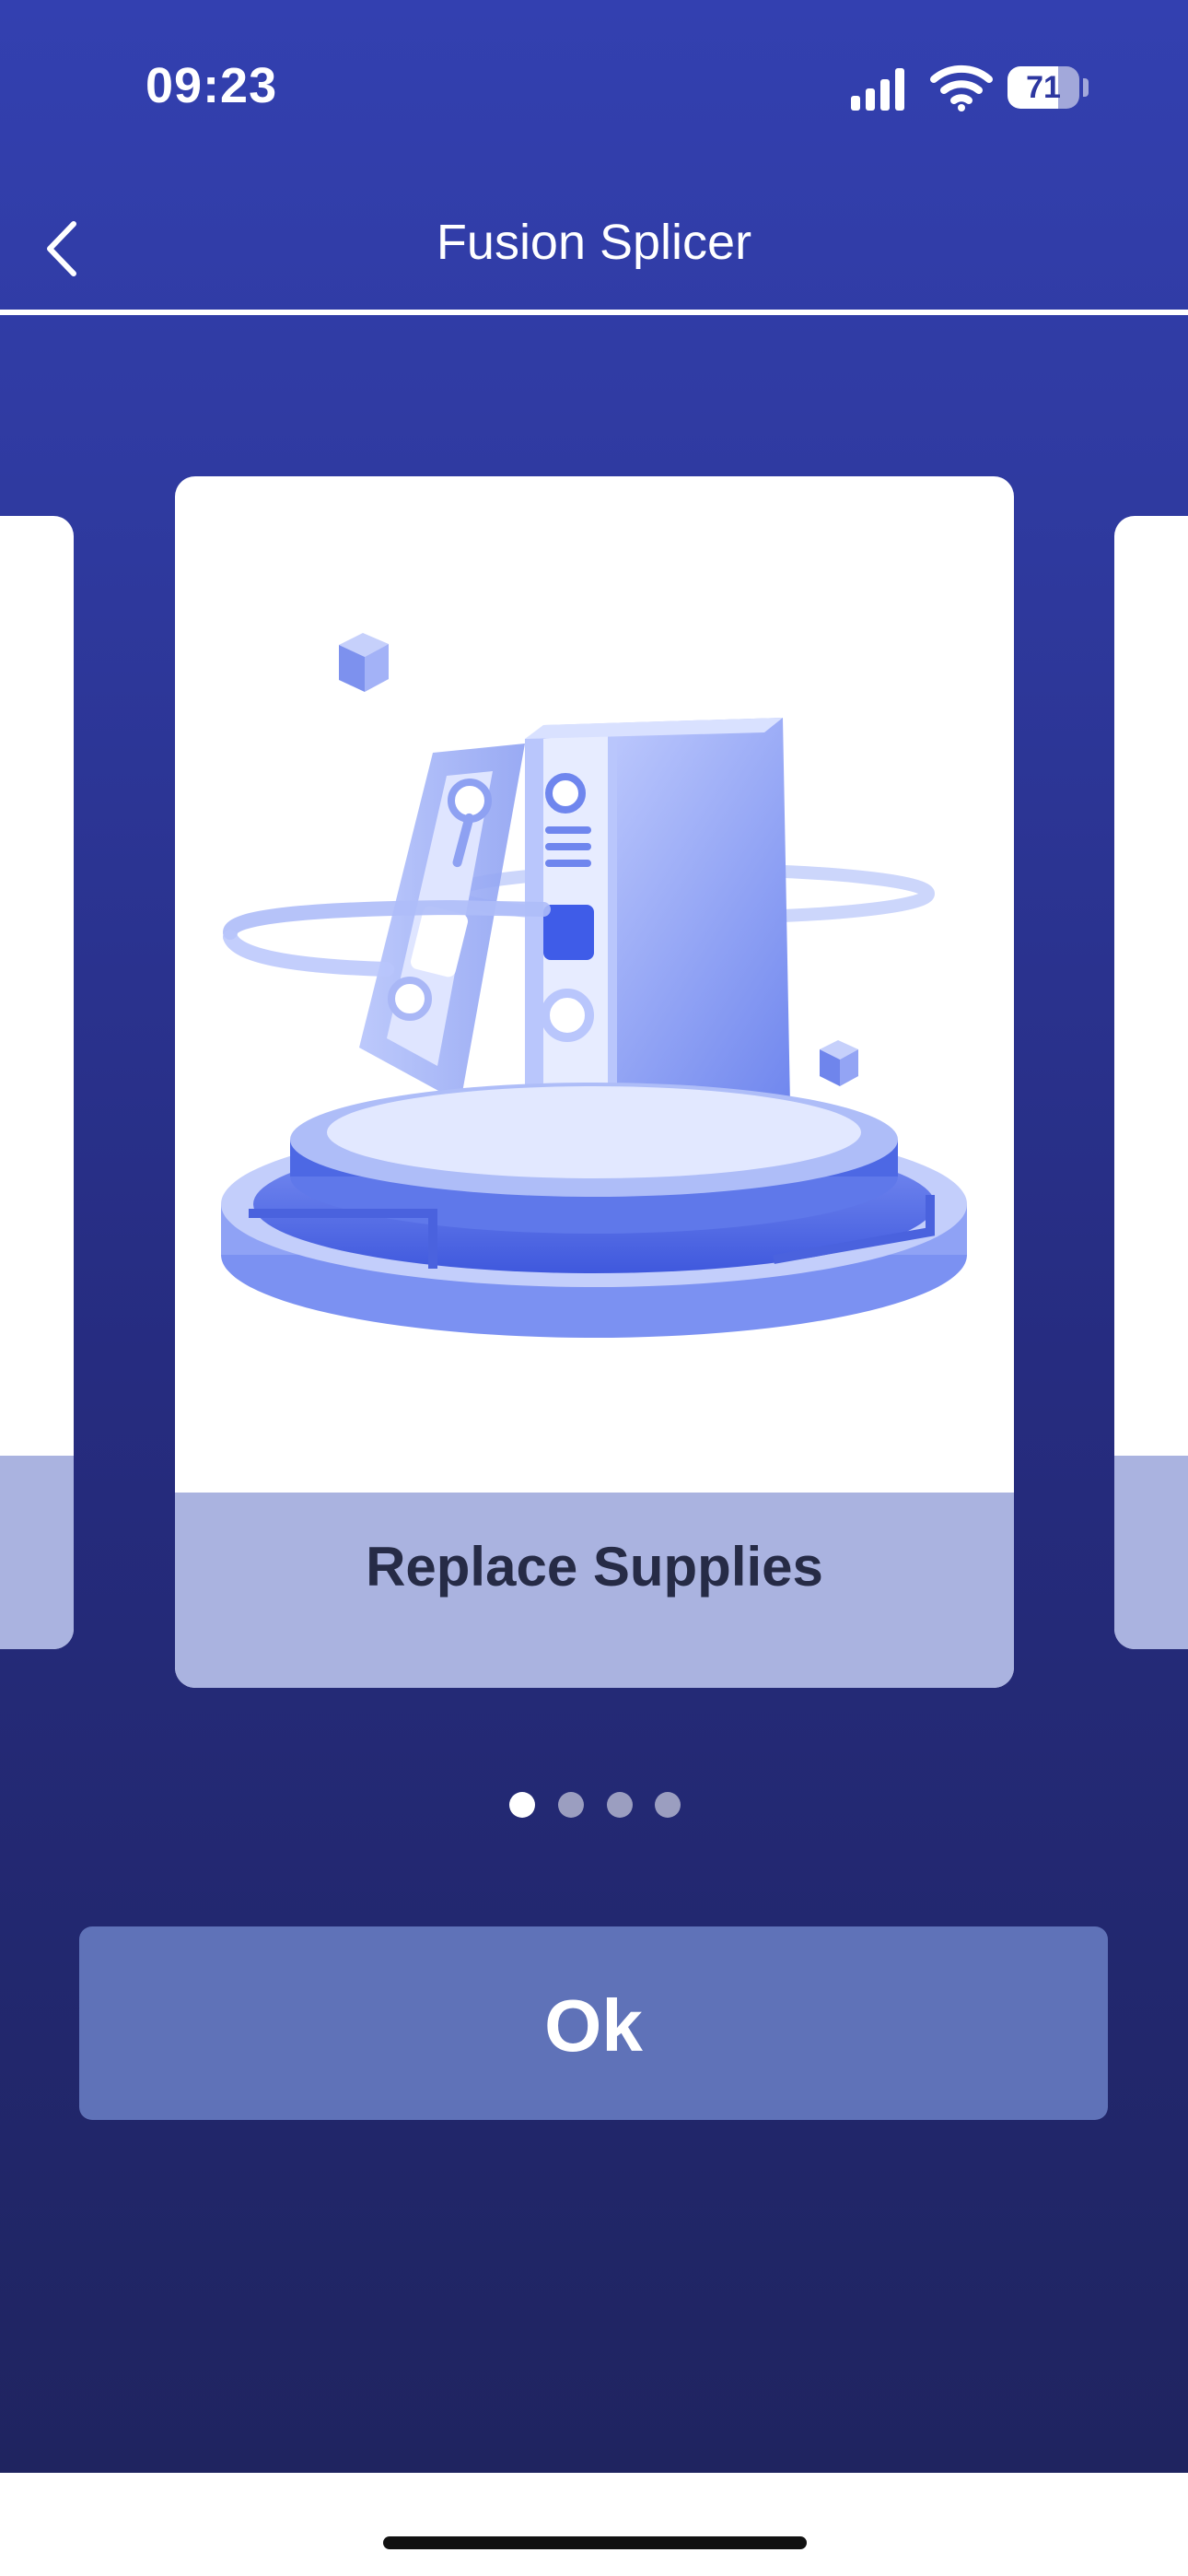 This screenshot has width=1188, height=2576. What do you see at coordinates (594, 87) in the screenshot?
I see `status-bar: 09:23 71` at bounding box center [594, 87].